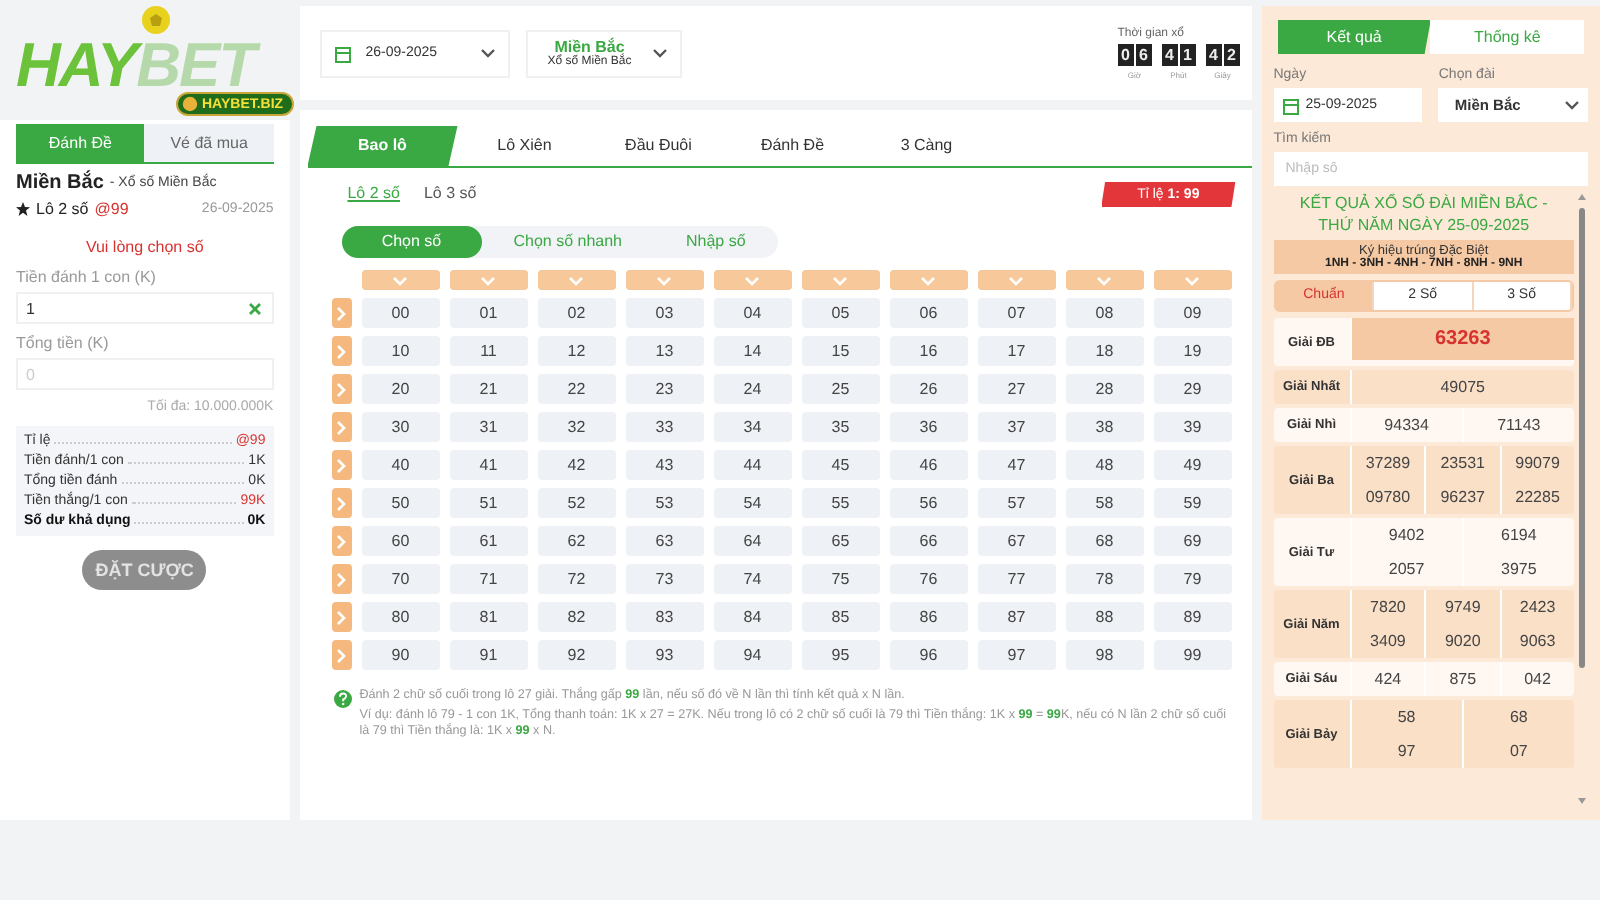 This screenshot has height=900, width=1600. What do you see at coordinates (752, 389) in the screenshot?
I see `number-button: 24` at bounding box center [752, 389].